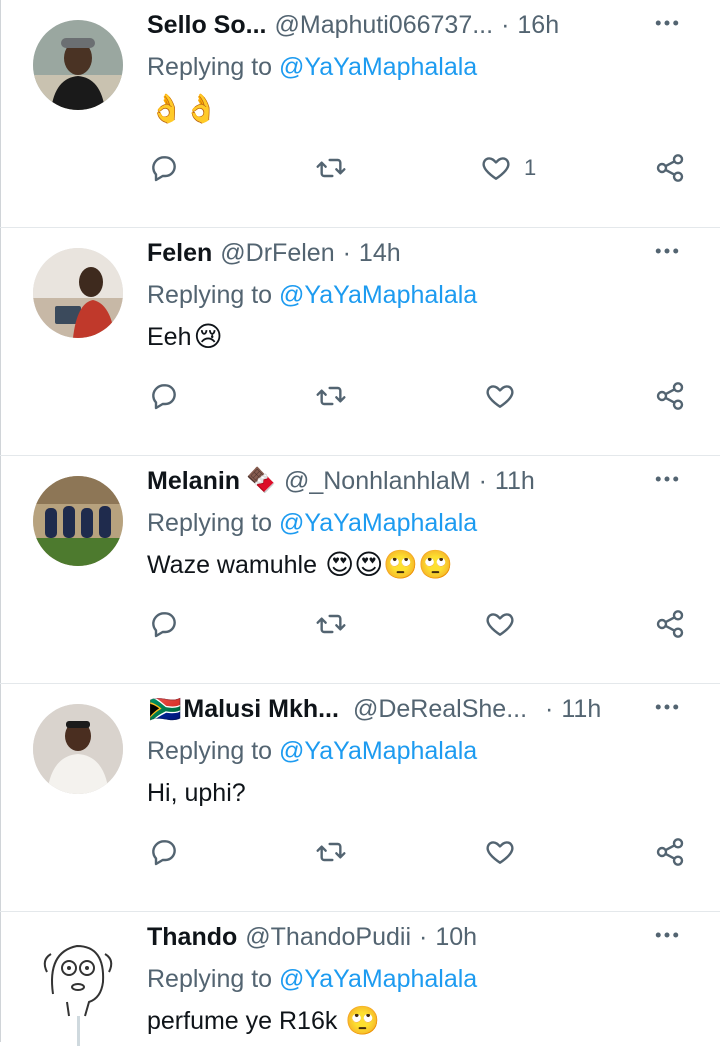 This screenshot has width=720, height=1046. What do you see at coordinates (165, 709) in the screenshot?
I see `south-africa-flag: 🇿🇦` at bounding box center [165, 709].